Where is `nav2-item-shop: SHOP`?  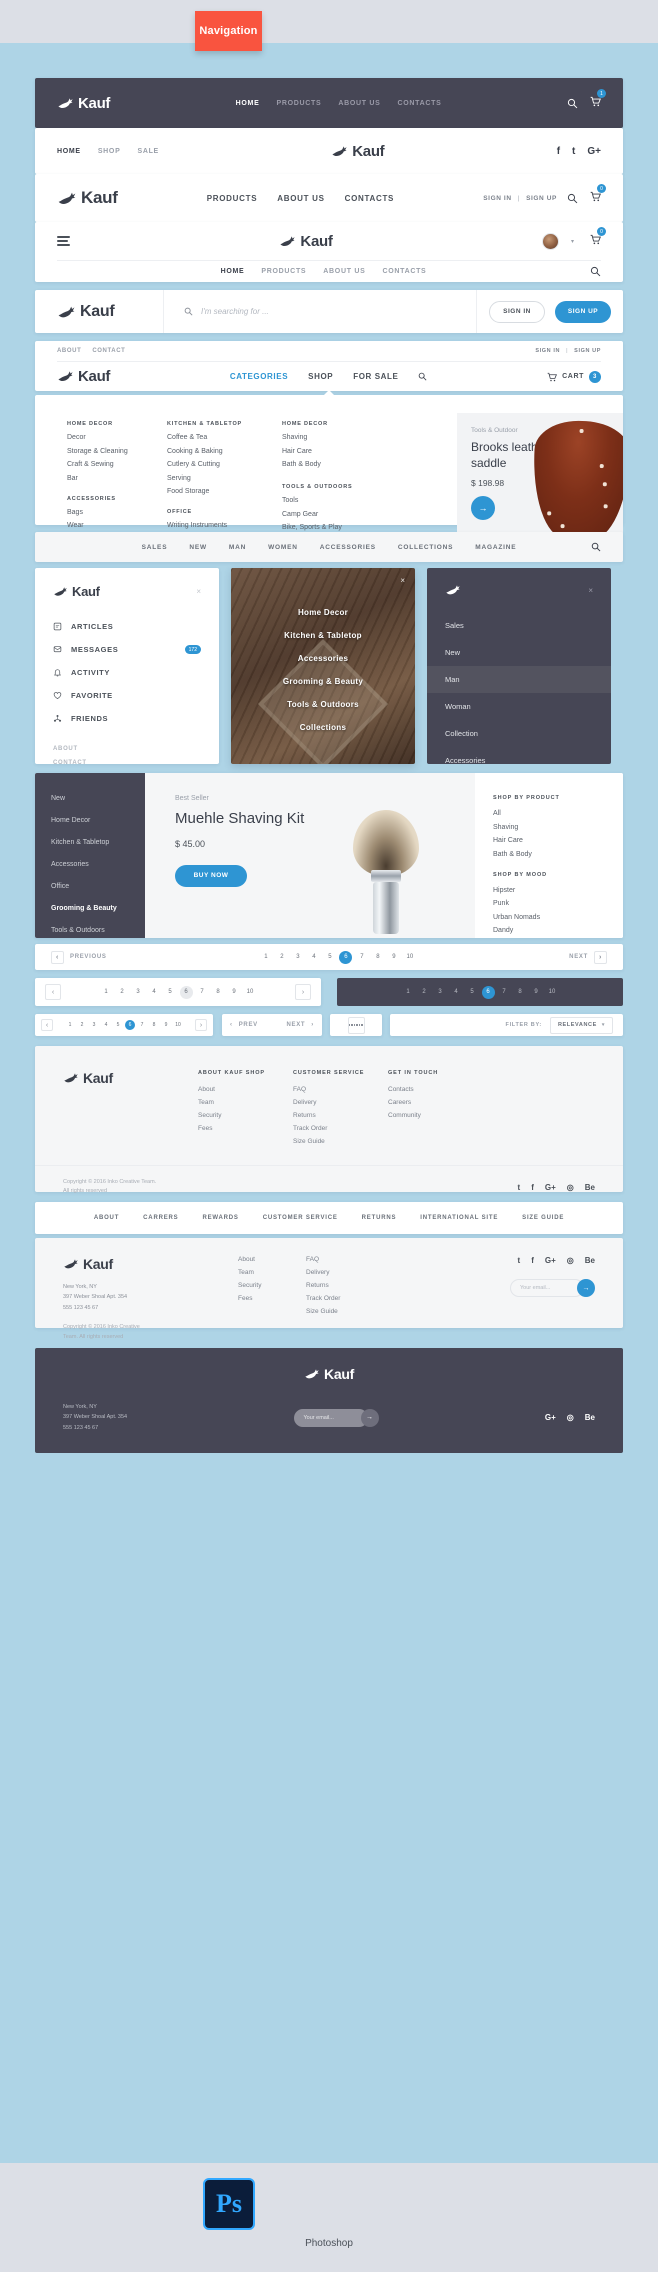 nav2-item-shop: SHOP is located at coordinates (109, 151).